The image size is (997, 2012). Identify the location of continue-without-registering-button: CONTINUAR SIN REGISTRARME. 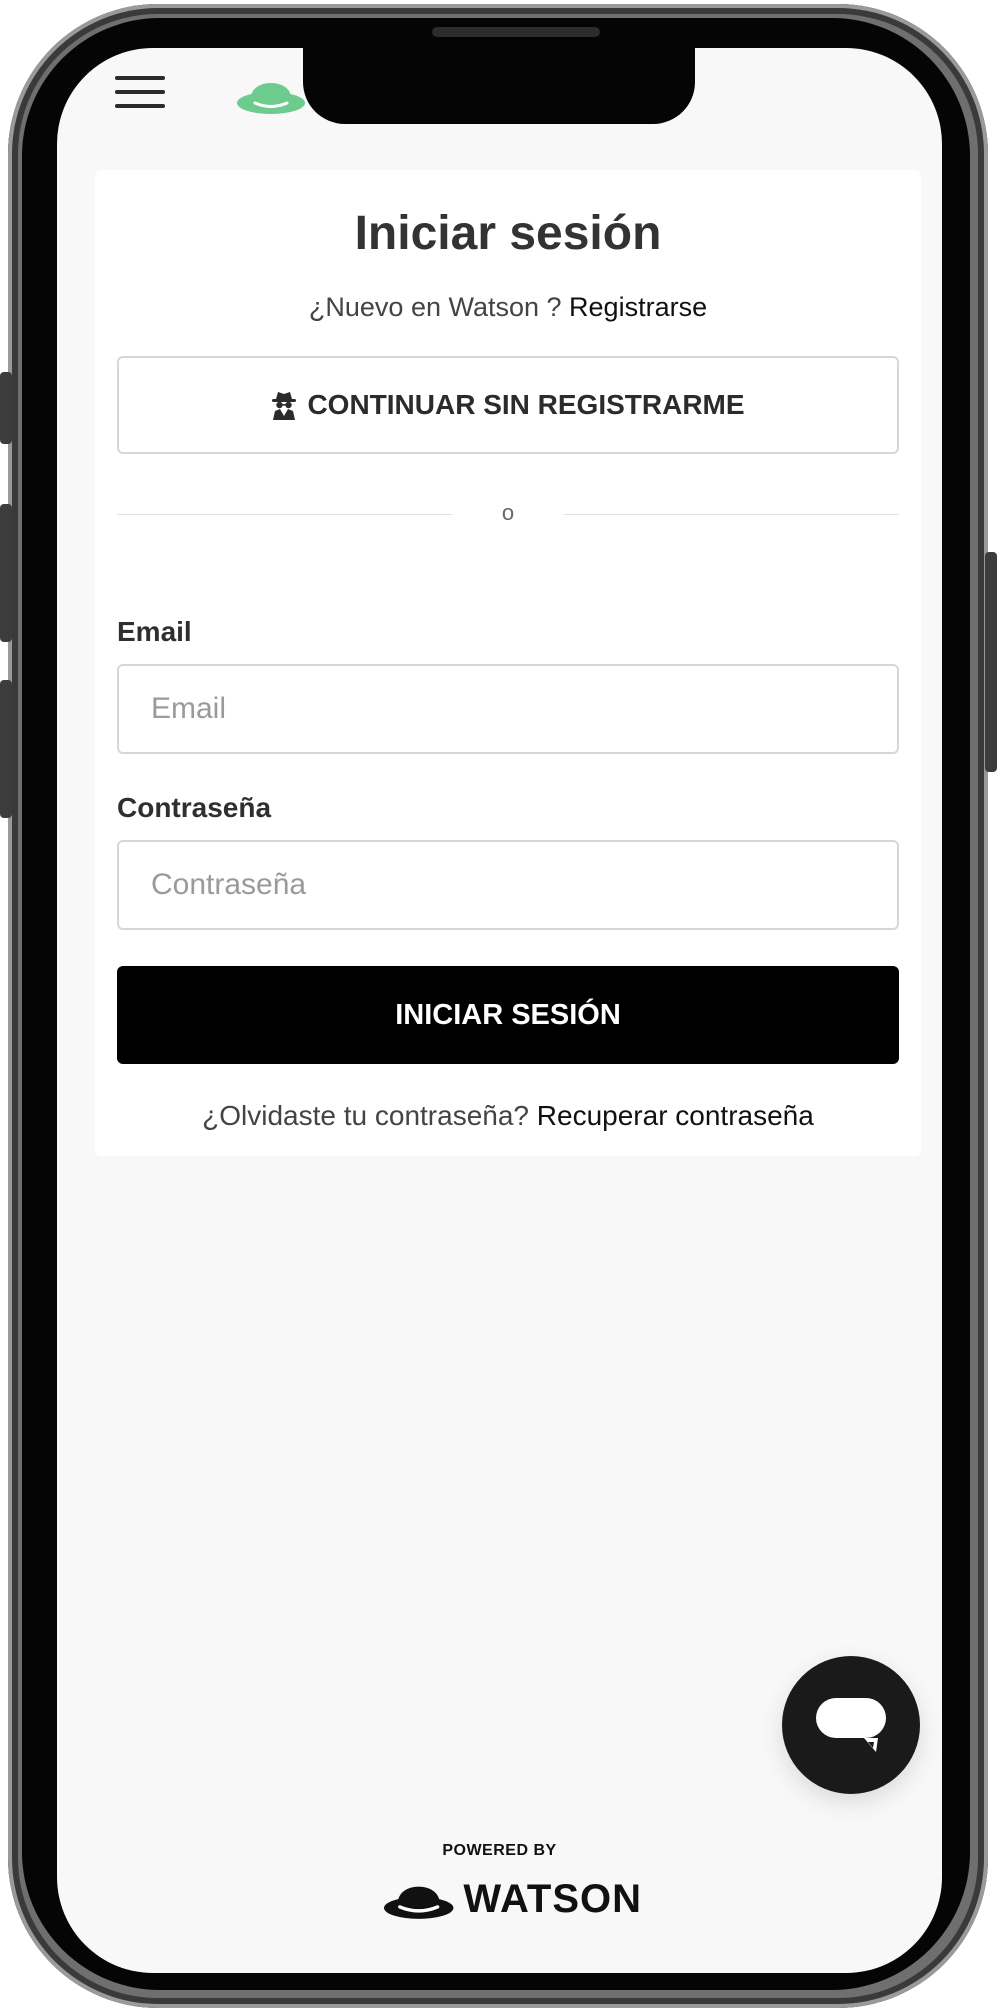
(508, 405).